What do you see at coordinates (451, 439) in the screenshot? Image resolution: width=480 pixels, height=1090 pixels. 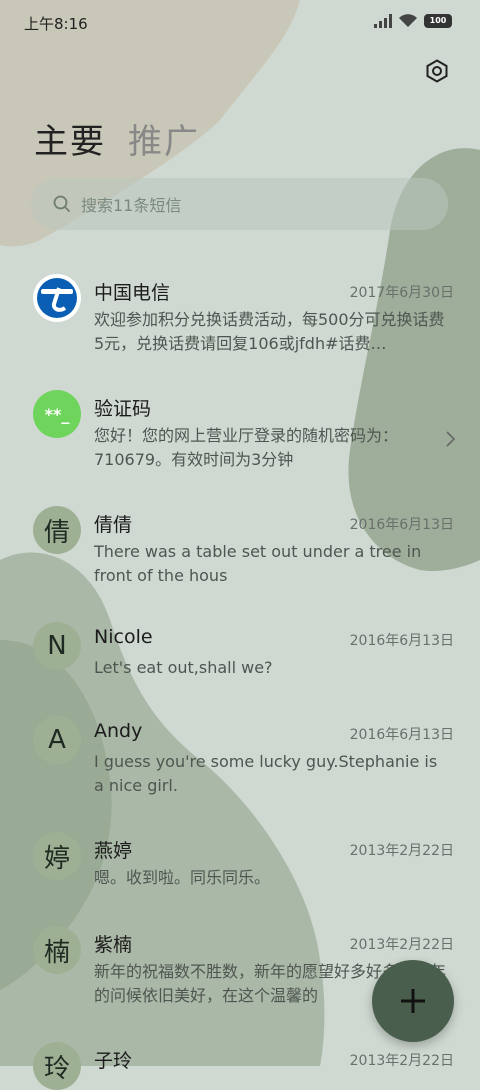 I see `chevron-right-icon` at bounding box center [451, 439].